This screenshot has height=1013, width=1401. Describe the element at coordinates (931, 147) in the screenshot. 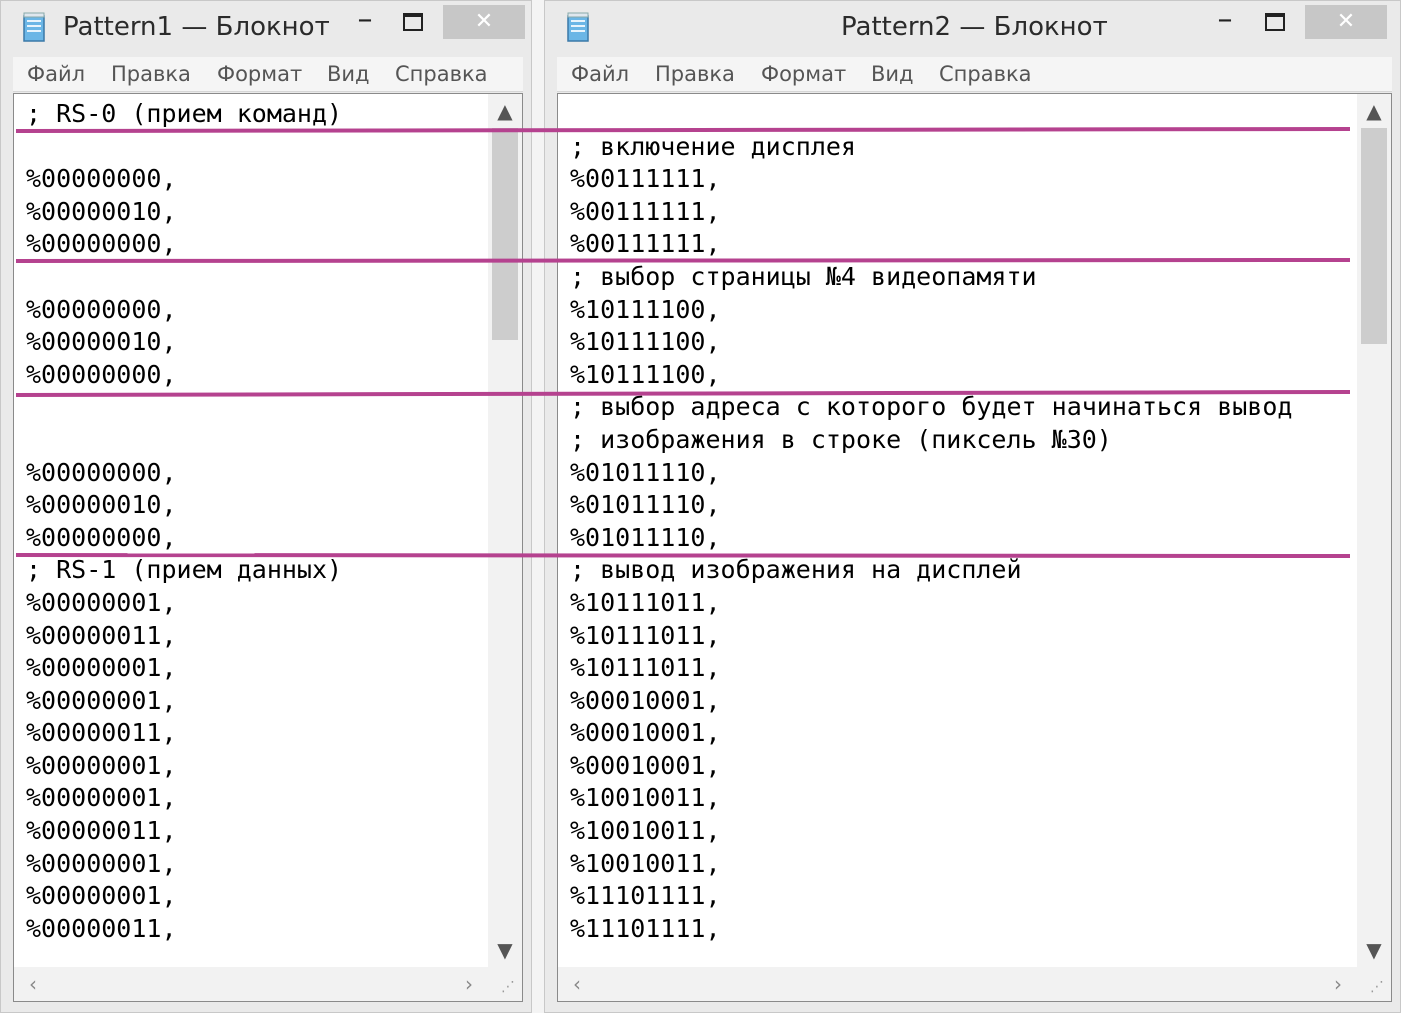

I see `text-line: ; включение дисплея` at that location.